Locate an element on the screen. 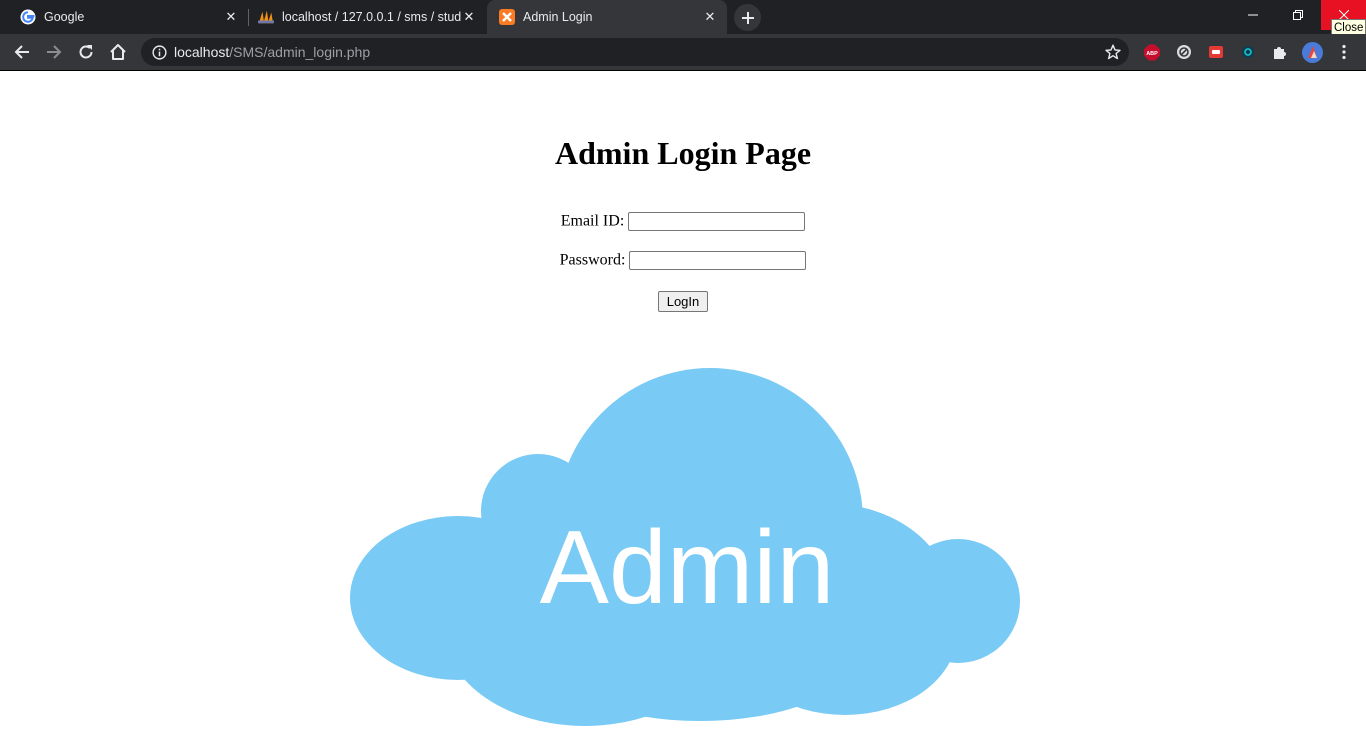 The width and height of the screenshot is (1366, 733). home-icon is located at coordinates (118, 52).